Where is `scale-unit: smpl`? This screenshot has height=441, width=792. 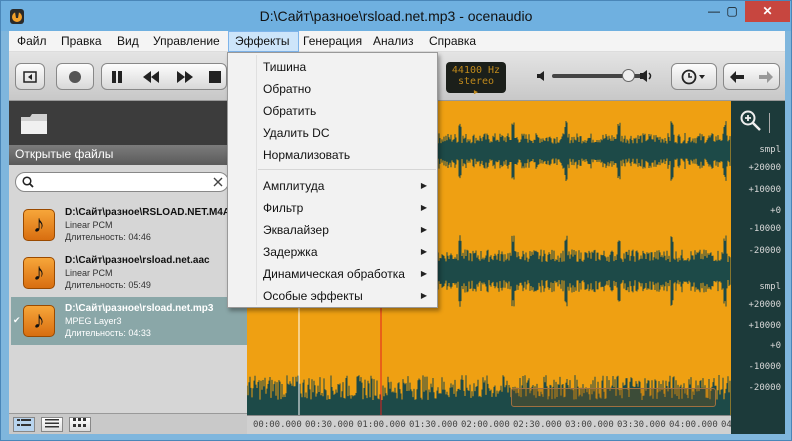 scale-unit: smpl is located at coordinates (770, 150).